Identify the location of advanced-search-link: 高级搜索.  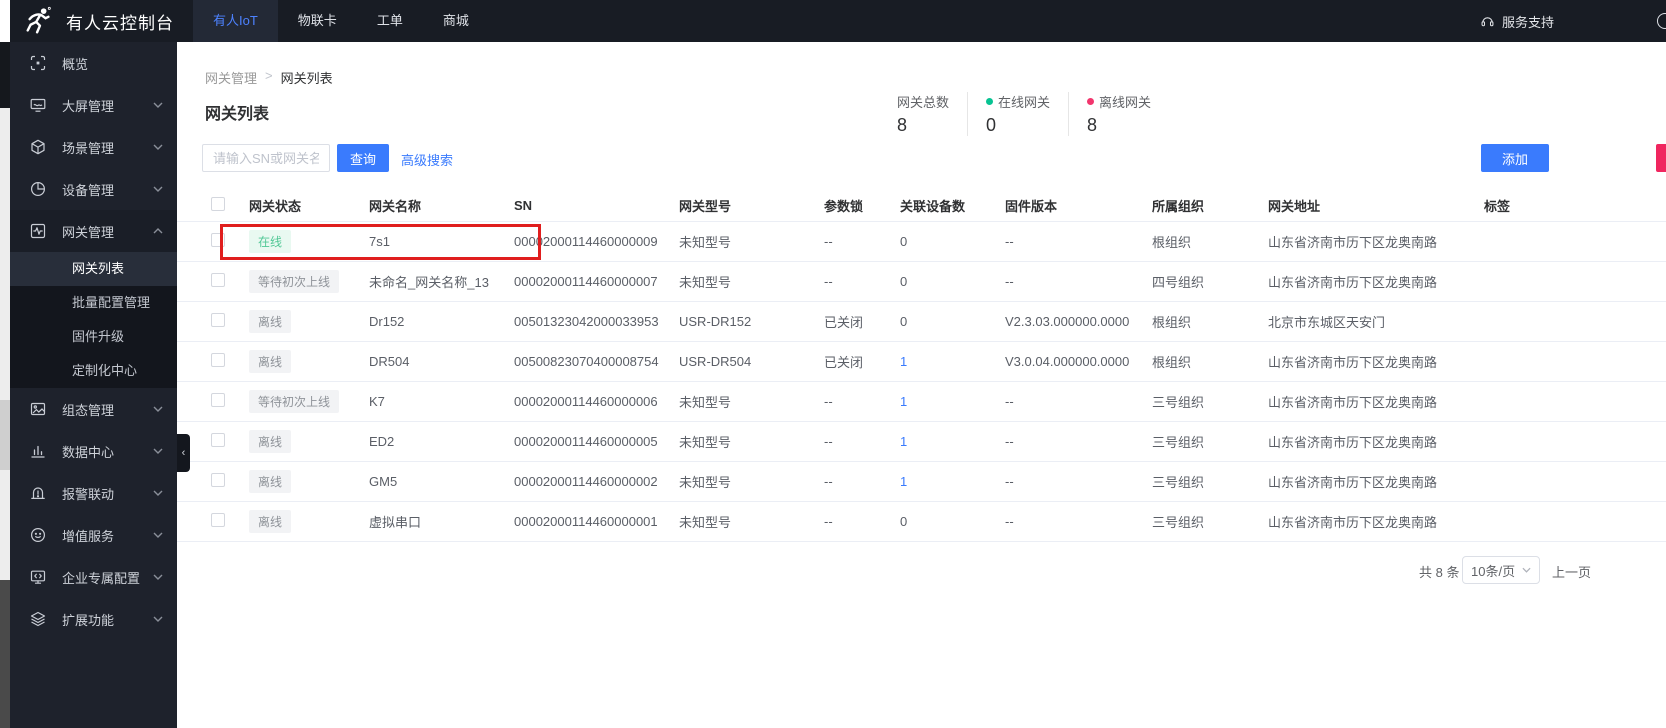
(427, 159).